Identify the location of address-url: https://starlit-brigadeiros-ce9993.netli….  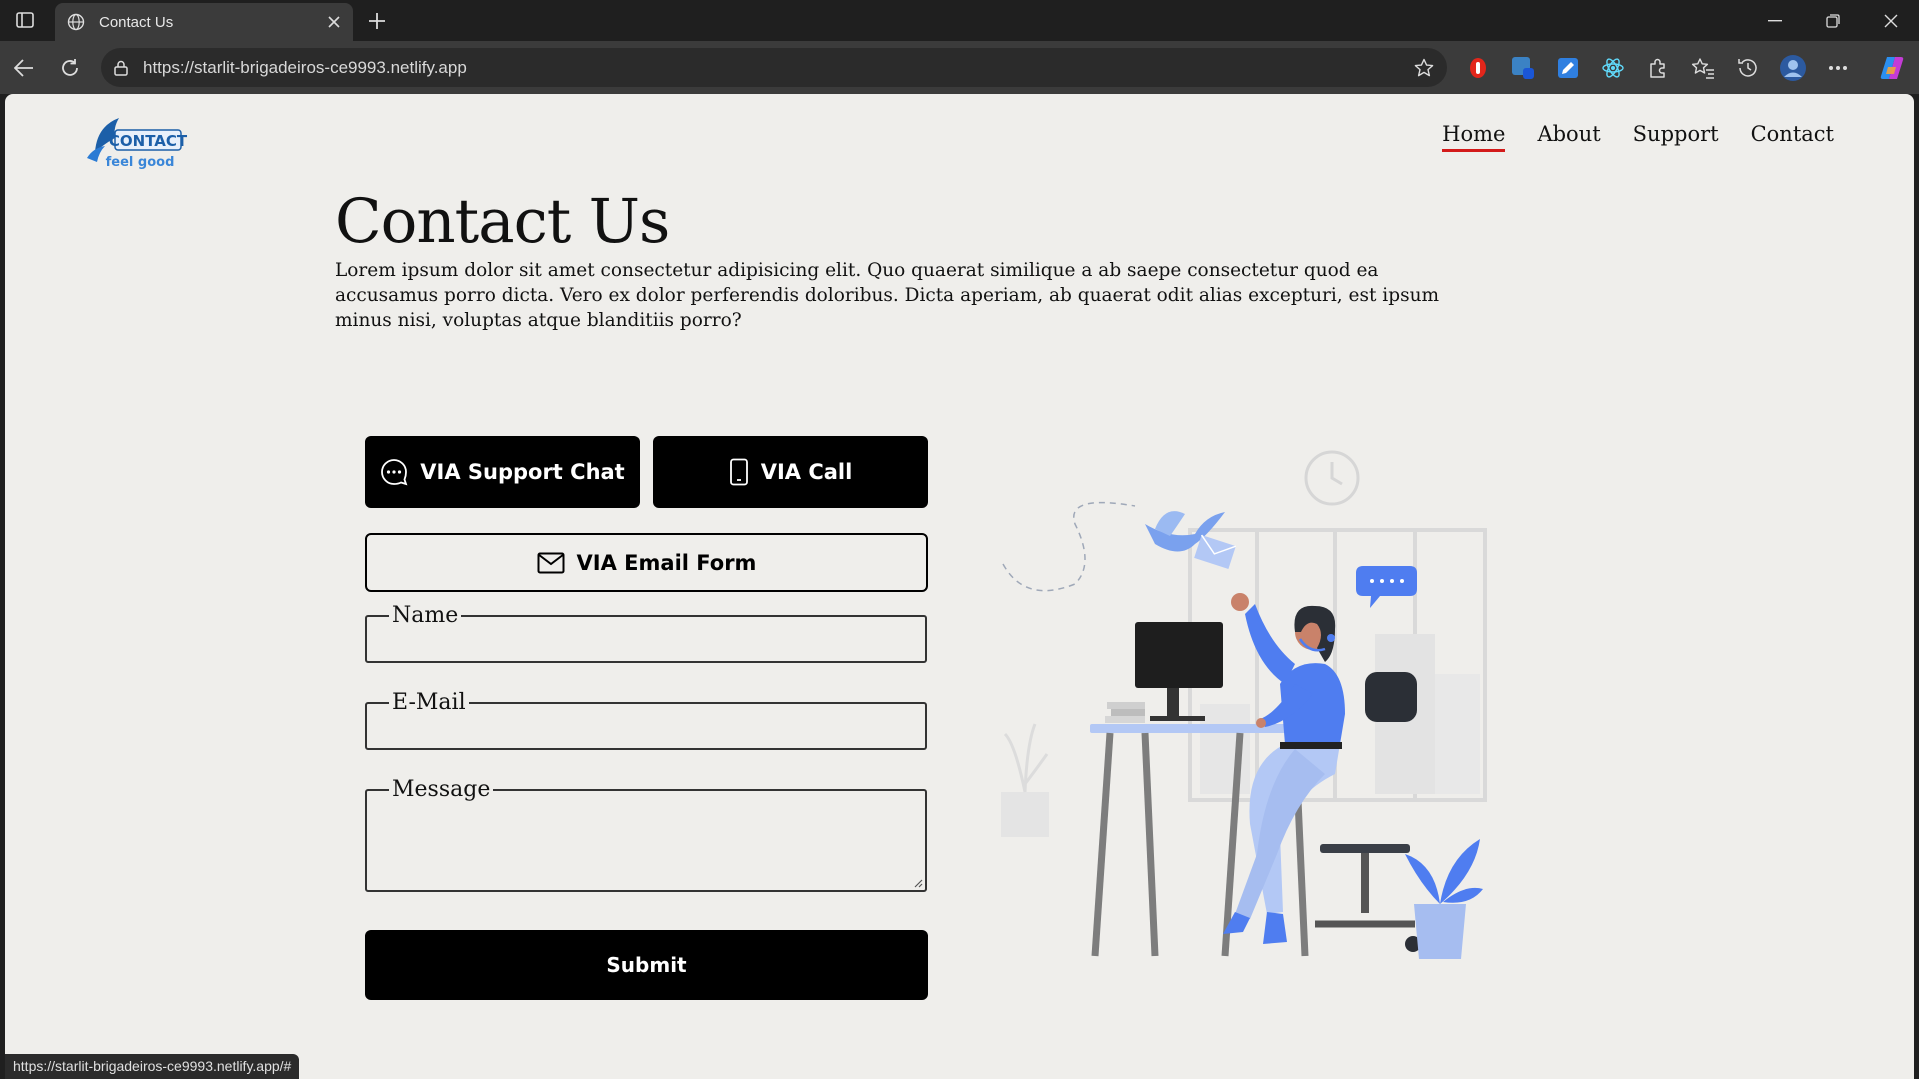
(305, 67).